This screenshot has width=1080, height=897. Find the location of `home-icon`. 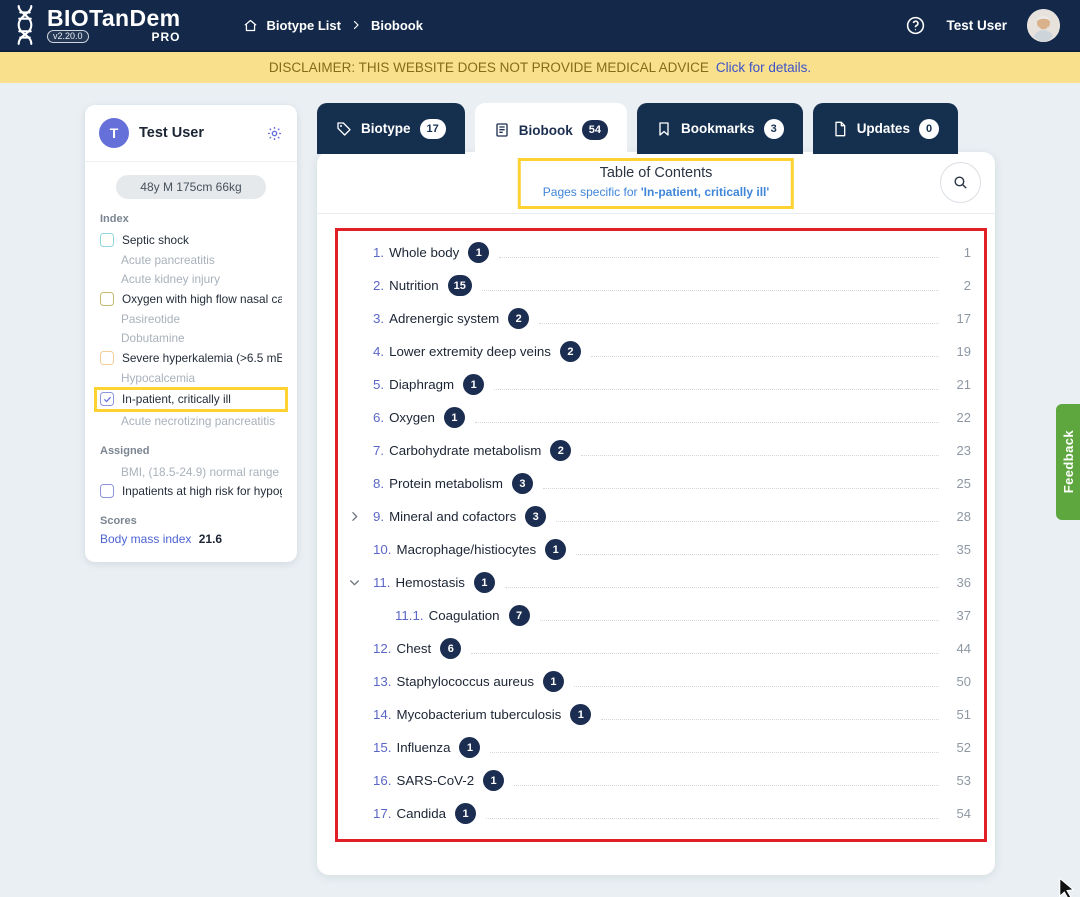

home-icon is located at coordinates (250, 25).